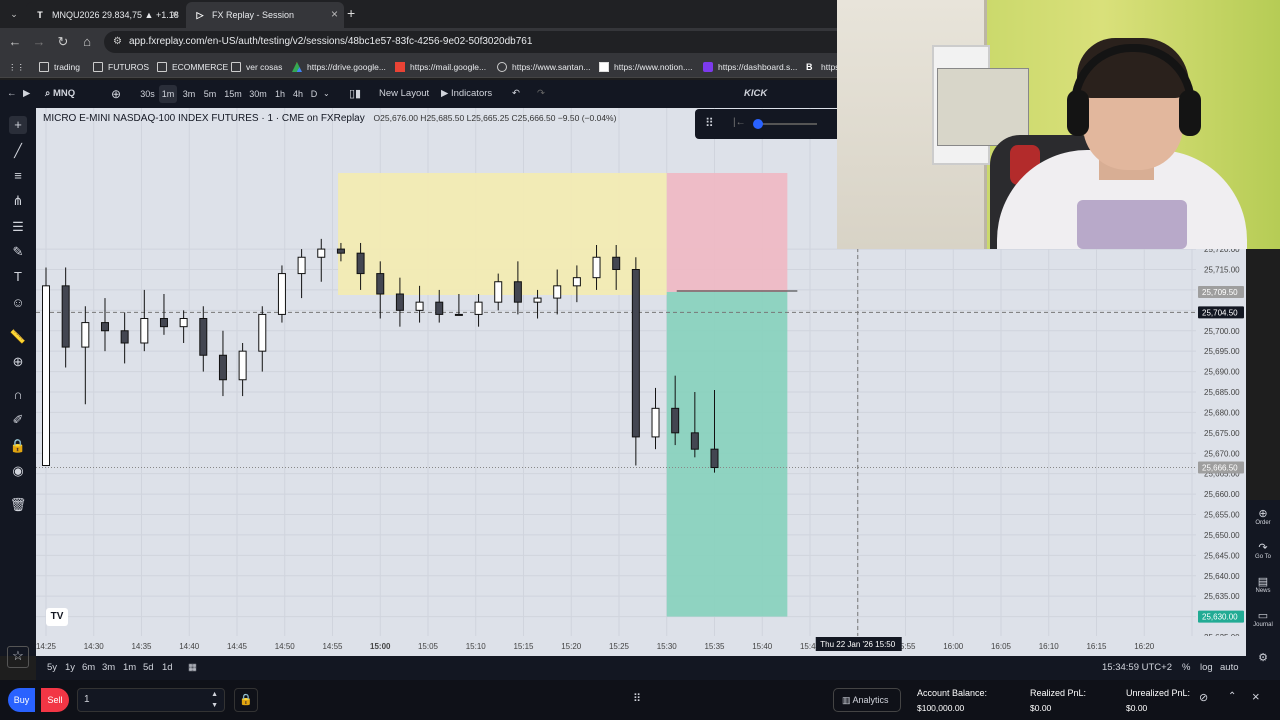 The image size is (1280, 720). What do you see at coordinates (298, 94) in the screenshot?
I see `tf-4h: 4h` at bounding box center [298, 94].